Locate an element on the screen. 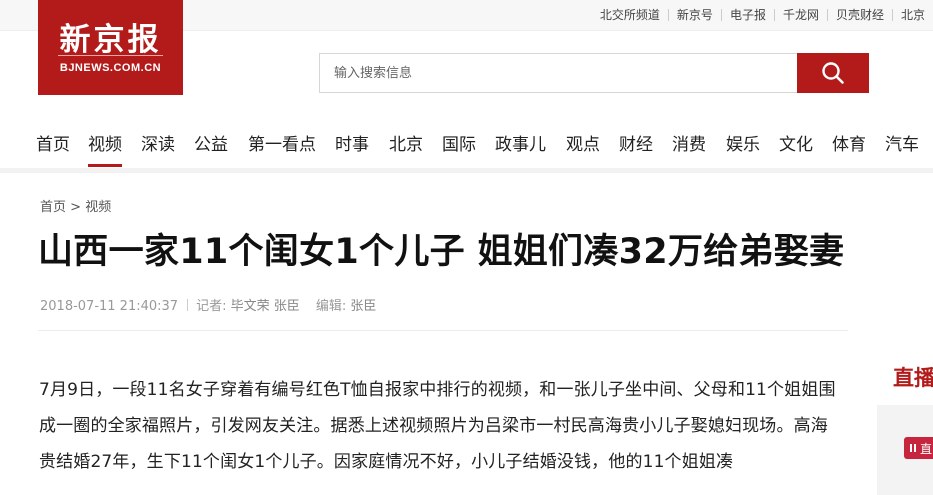 This screenshot has width=933, height=495. nav-item-finance: 财经 is located at coordinates (636, 142).